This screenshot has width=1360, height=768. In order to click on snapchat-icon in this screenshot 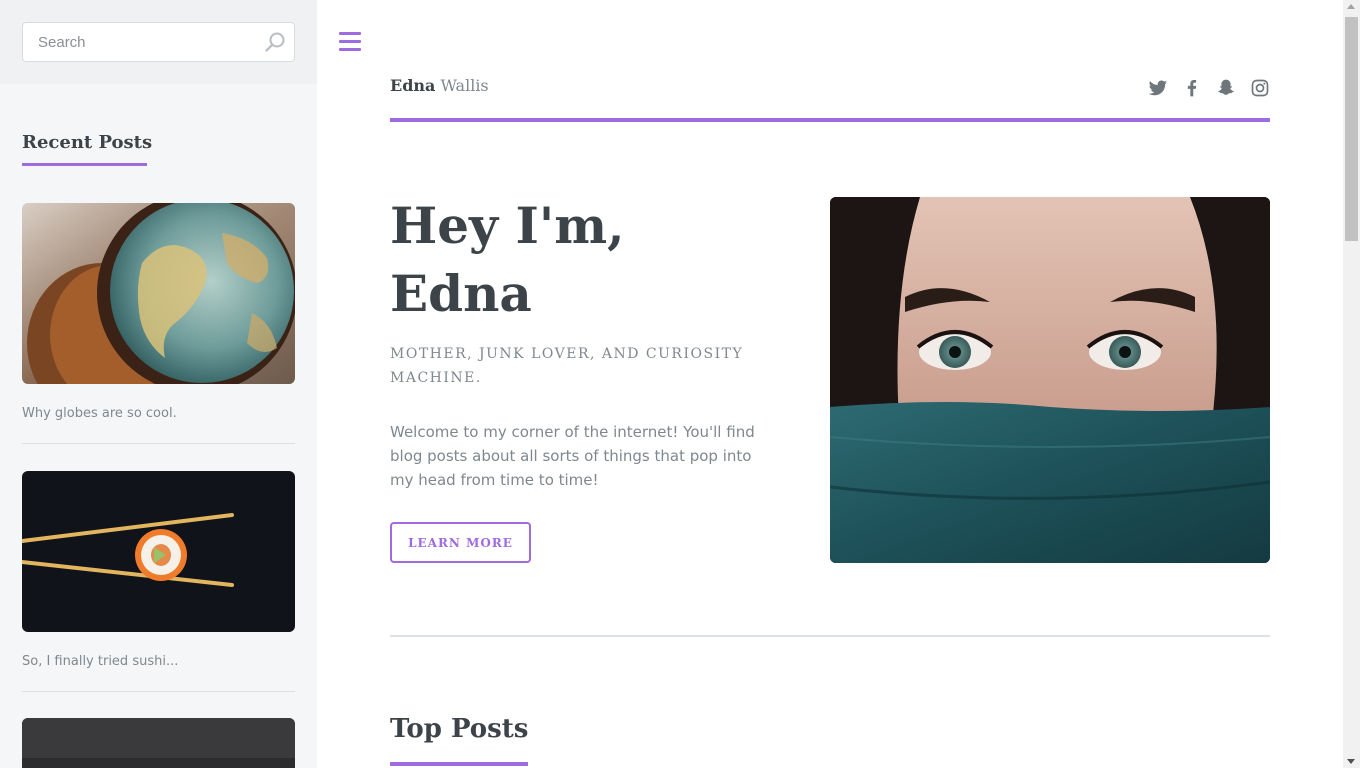, I will do `click(1226, 88)`.